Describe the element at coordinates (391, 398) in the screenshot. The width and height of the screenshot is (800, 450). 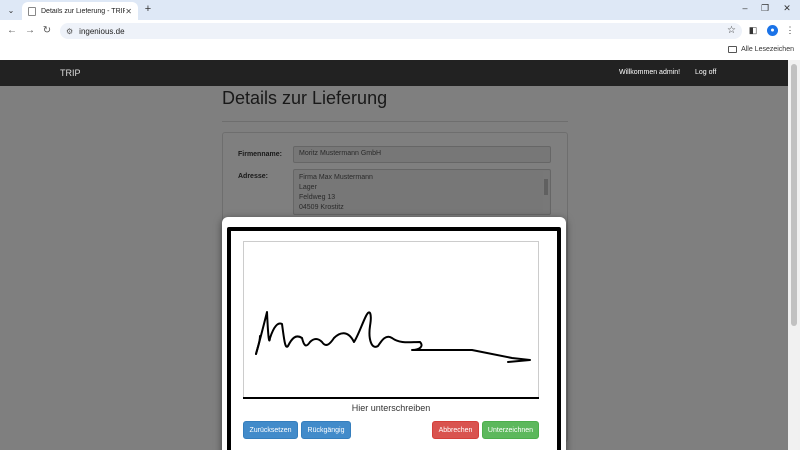
I see `signature-baseline` at that location.